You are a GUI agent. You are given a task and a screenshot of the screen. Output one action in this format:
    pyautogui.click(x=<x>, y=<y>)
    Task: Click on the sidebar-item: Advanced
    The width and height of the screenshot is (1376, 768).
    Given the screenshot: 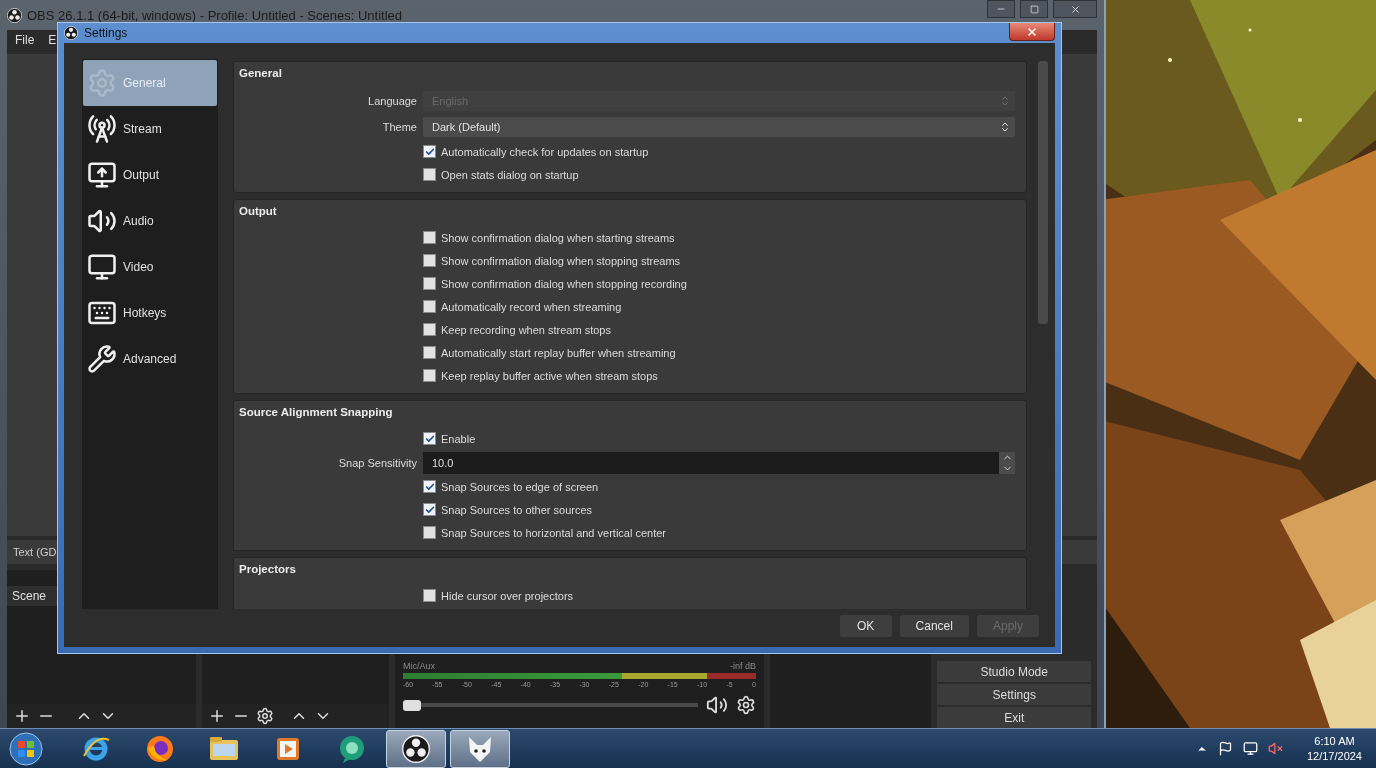 What is the action you would take?
    pyautogui.click(x=150, y=359)
    